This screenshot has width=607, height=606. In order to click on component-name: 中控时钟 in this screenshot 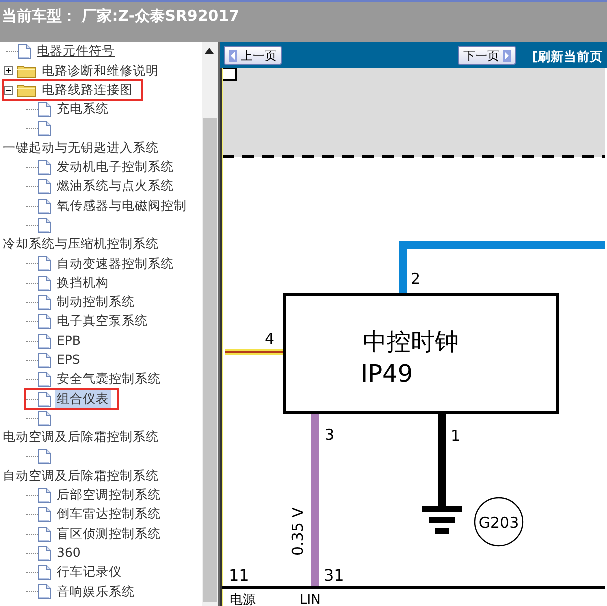, I will do `click(411, 342)`.